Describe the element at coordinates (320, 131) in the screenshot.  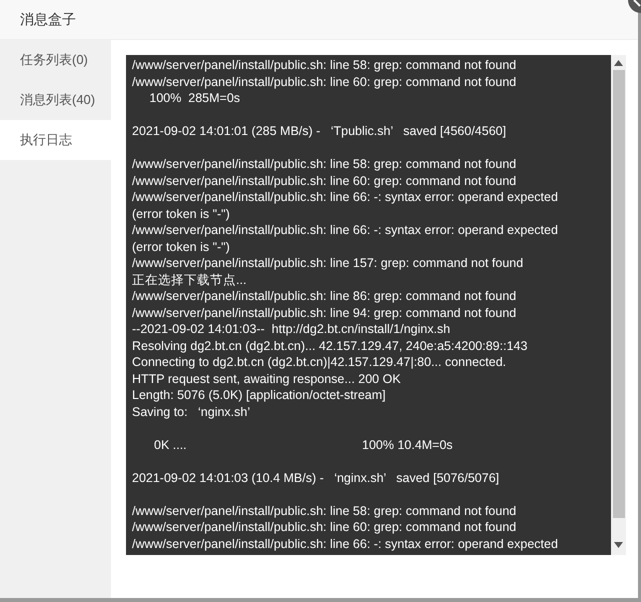
I see `log-line: 2021-09-02 14:01:01 (285 MB/s) - ‘Tpublic.sh’ saved [4560/4560]` at that location.